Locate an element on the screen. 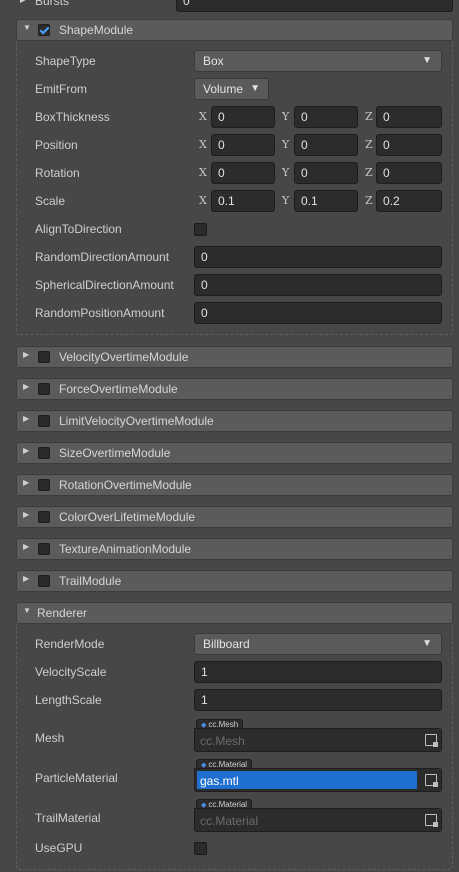  particle-material-asset-field: gas.mtl is located at coordinates (318, 780).